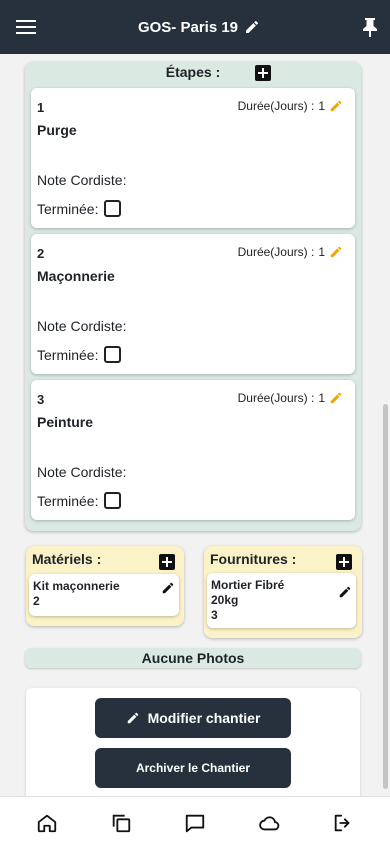  Describe the element at coordinates (345, 592) in the screenshot. I see `edit-supply-icon` at that location.